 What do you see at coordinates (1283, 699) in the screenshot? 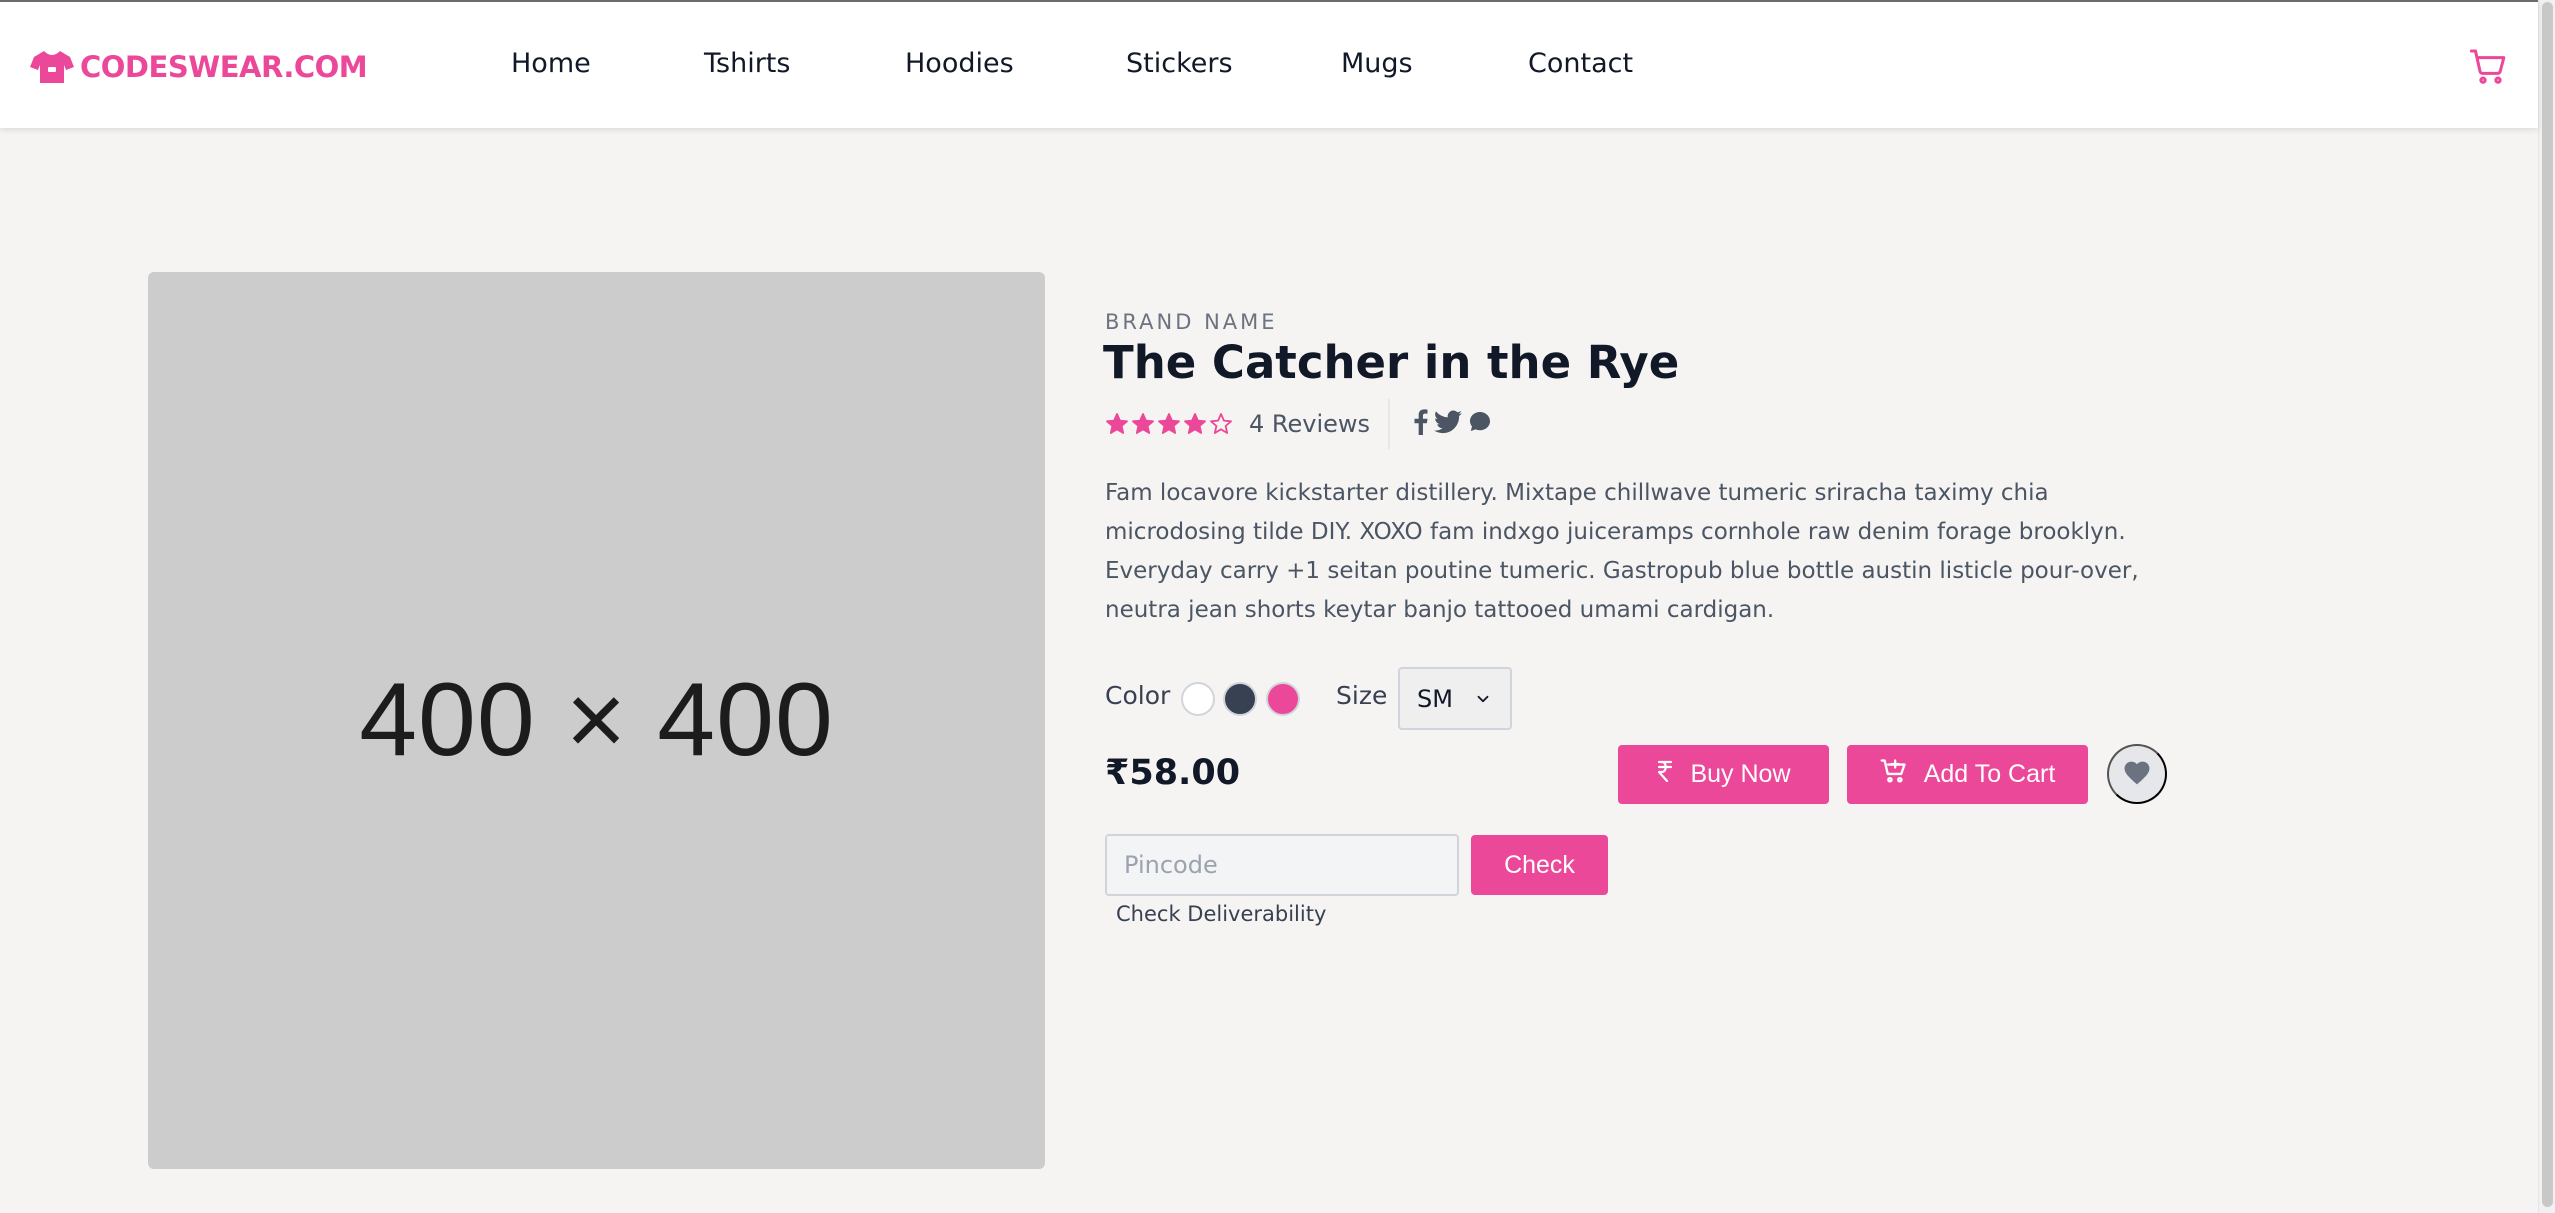
I see `color-swatch-pink` at bounding box center [1283, 699].